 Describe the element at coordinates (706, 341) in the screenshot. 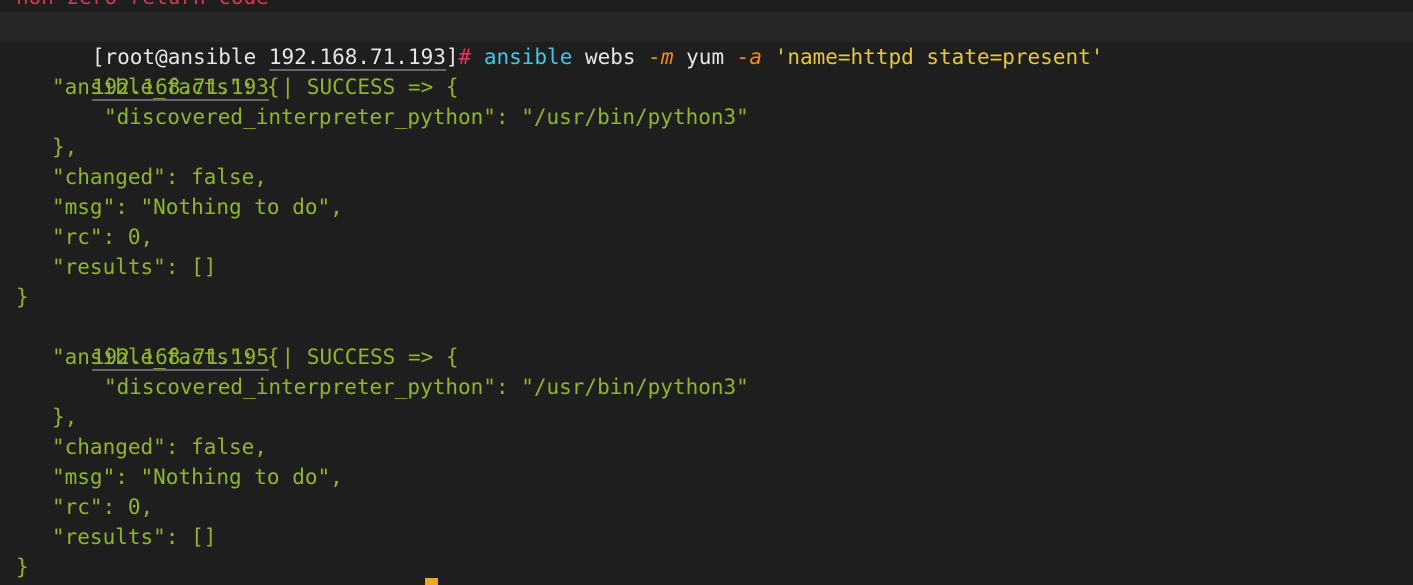

I see `host-result-header: 192.168.71.195 | SUCCESS => {` at that location.